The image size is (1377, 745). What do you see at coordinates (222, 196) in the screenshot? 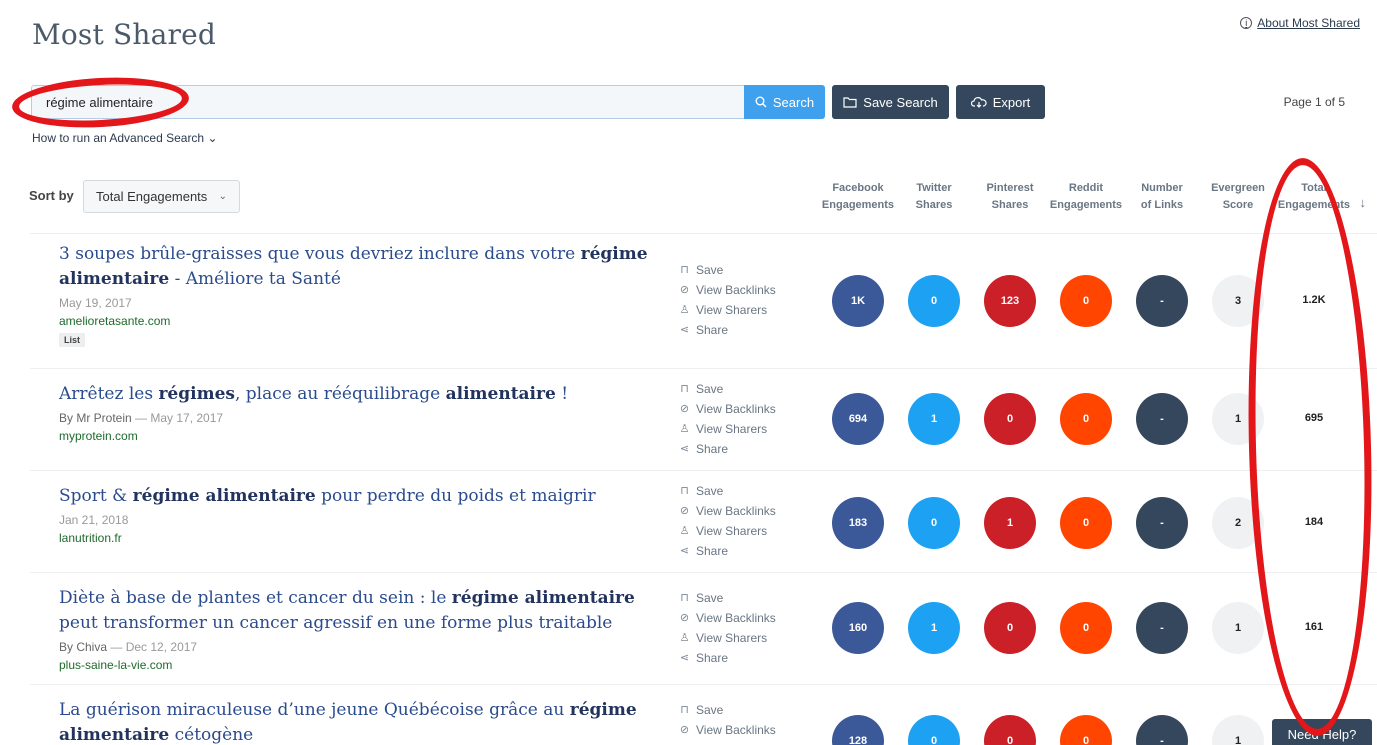
I see `chevron-down-icon: ⌄` at bounding box center [222, 196].